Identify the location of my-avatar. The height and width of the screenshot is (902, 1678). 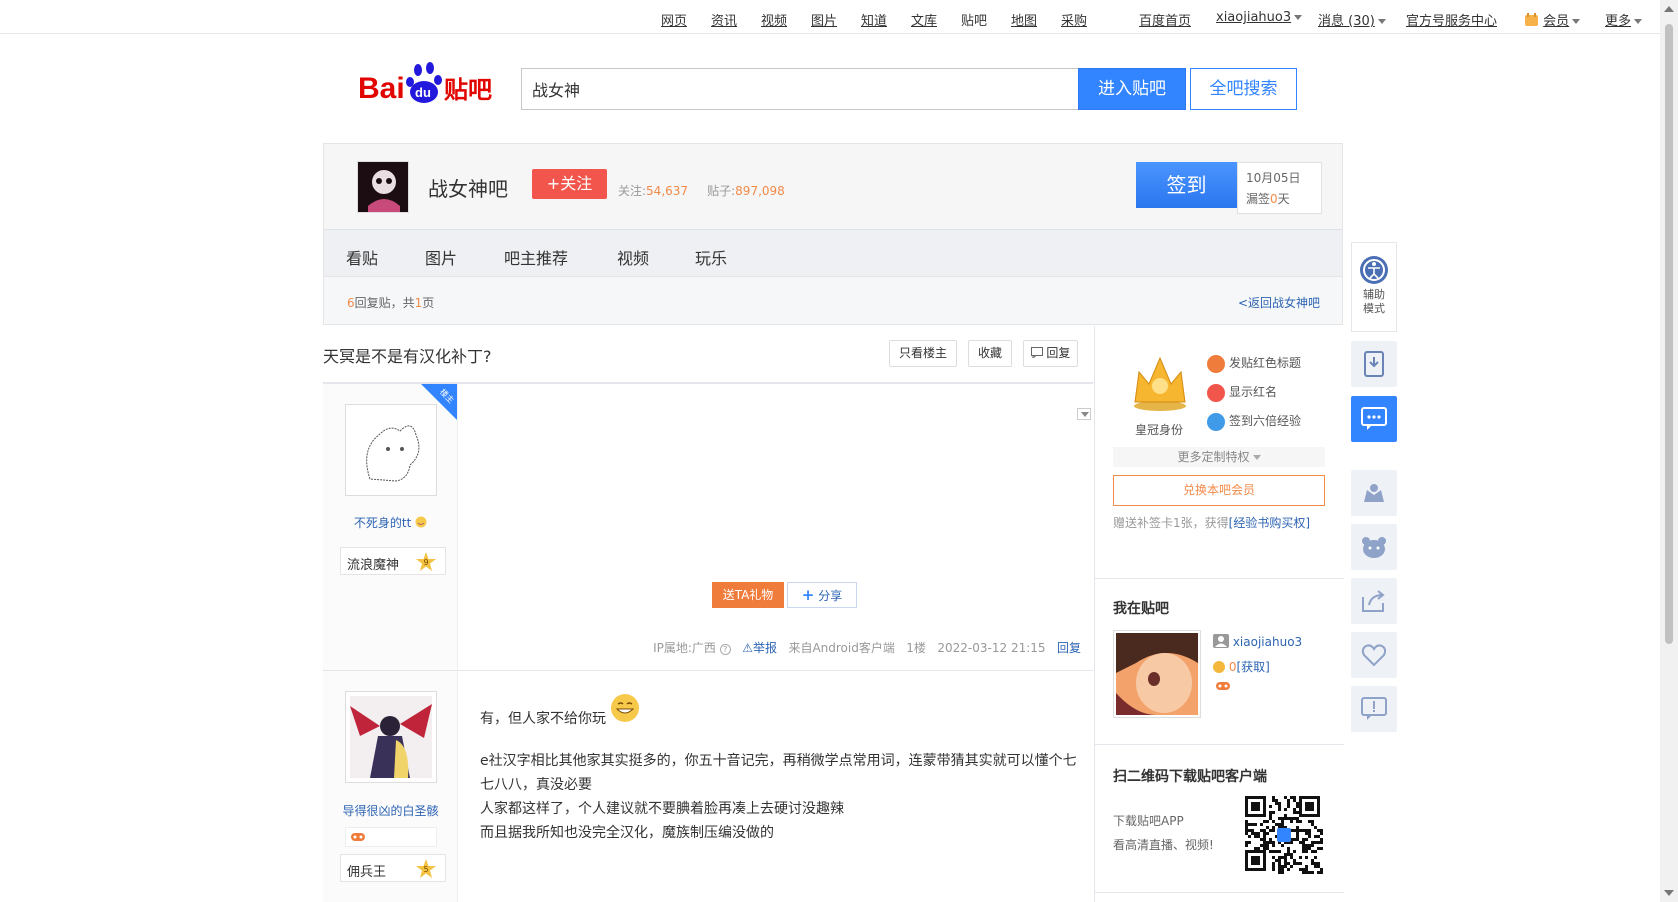
(1157, 674).